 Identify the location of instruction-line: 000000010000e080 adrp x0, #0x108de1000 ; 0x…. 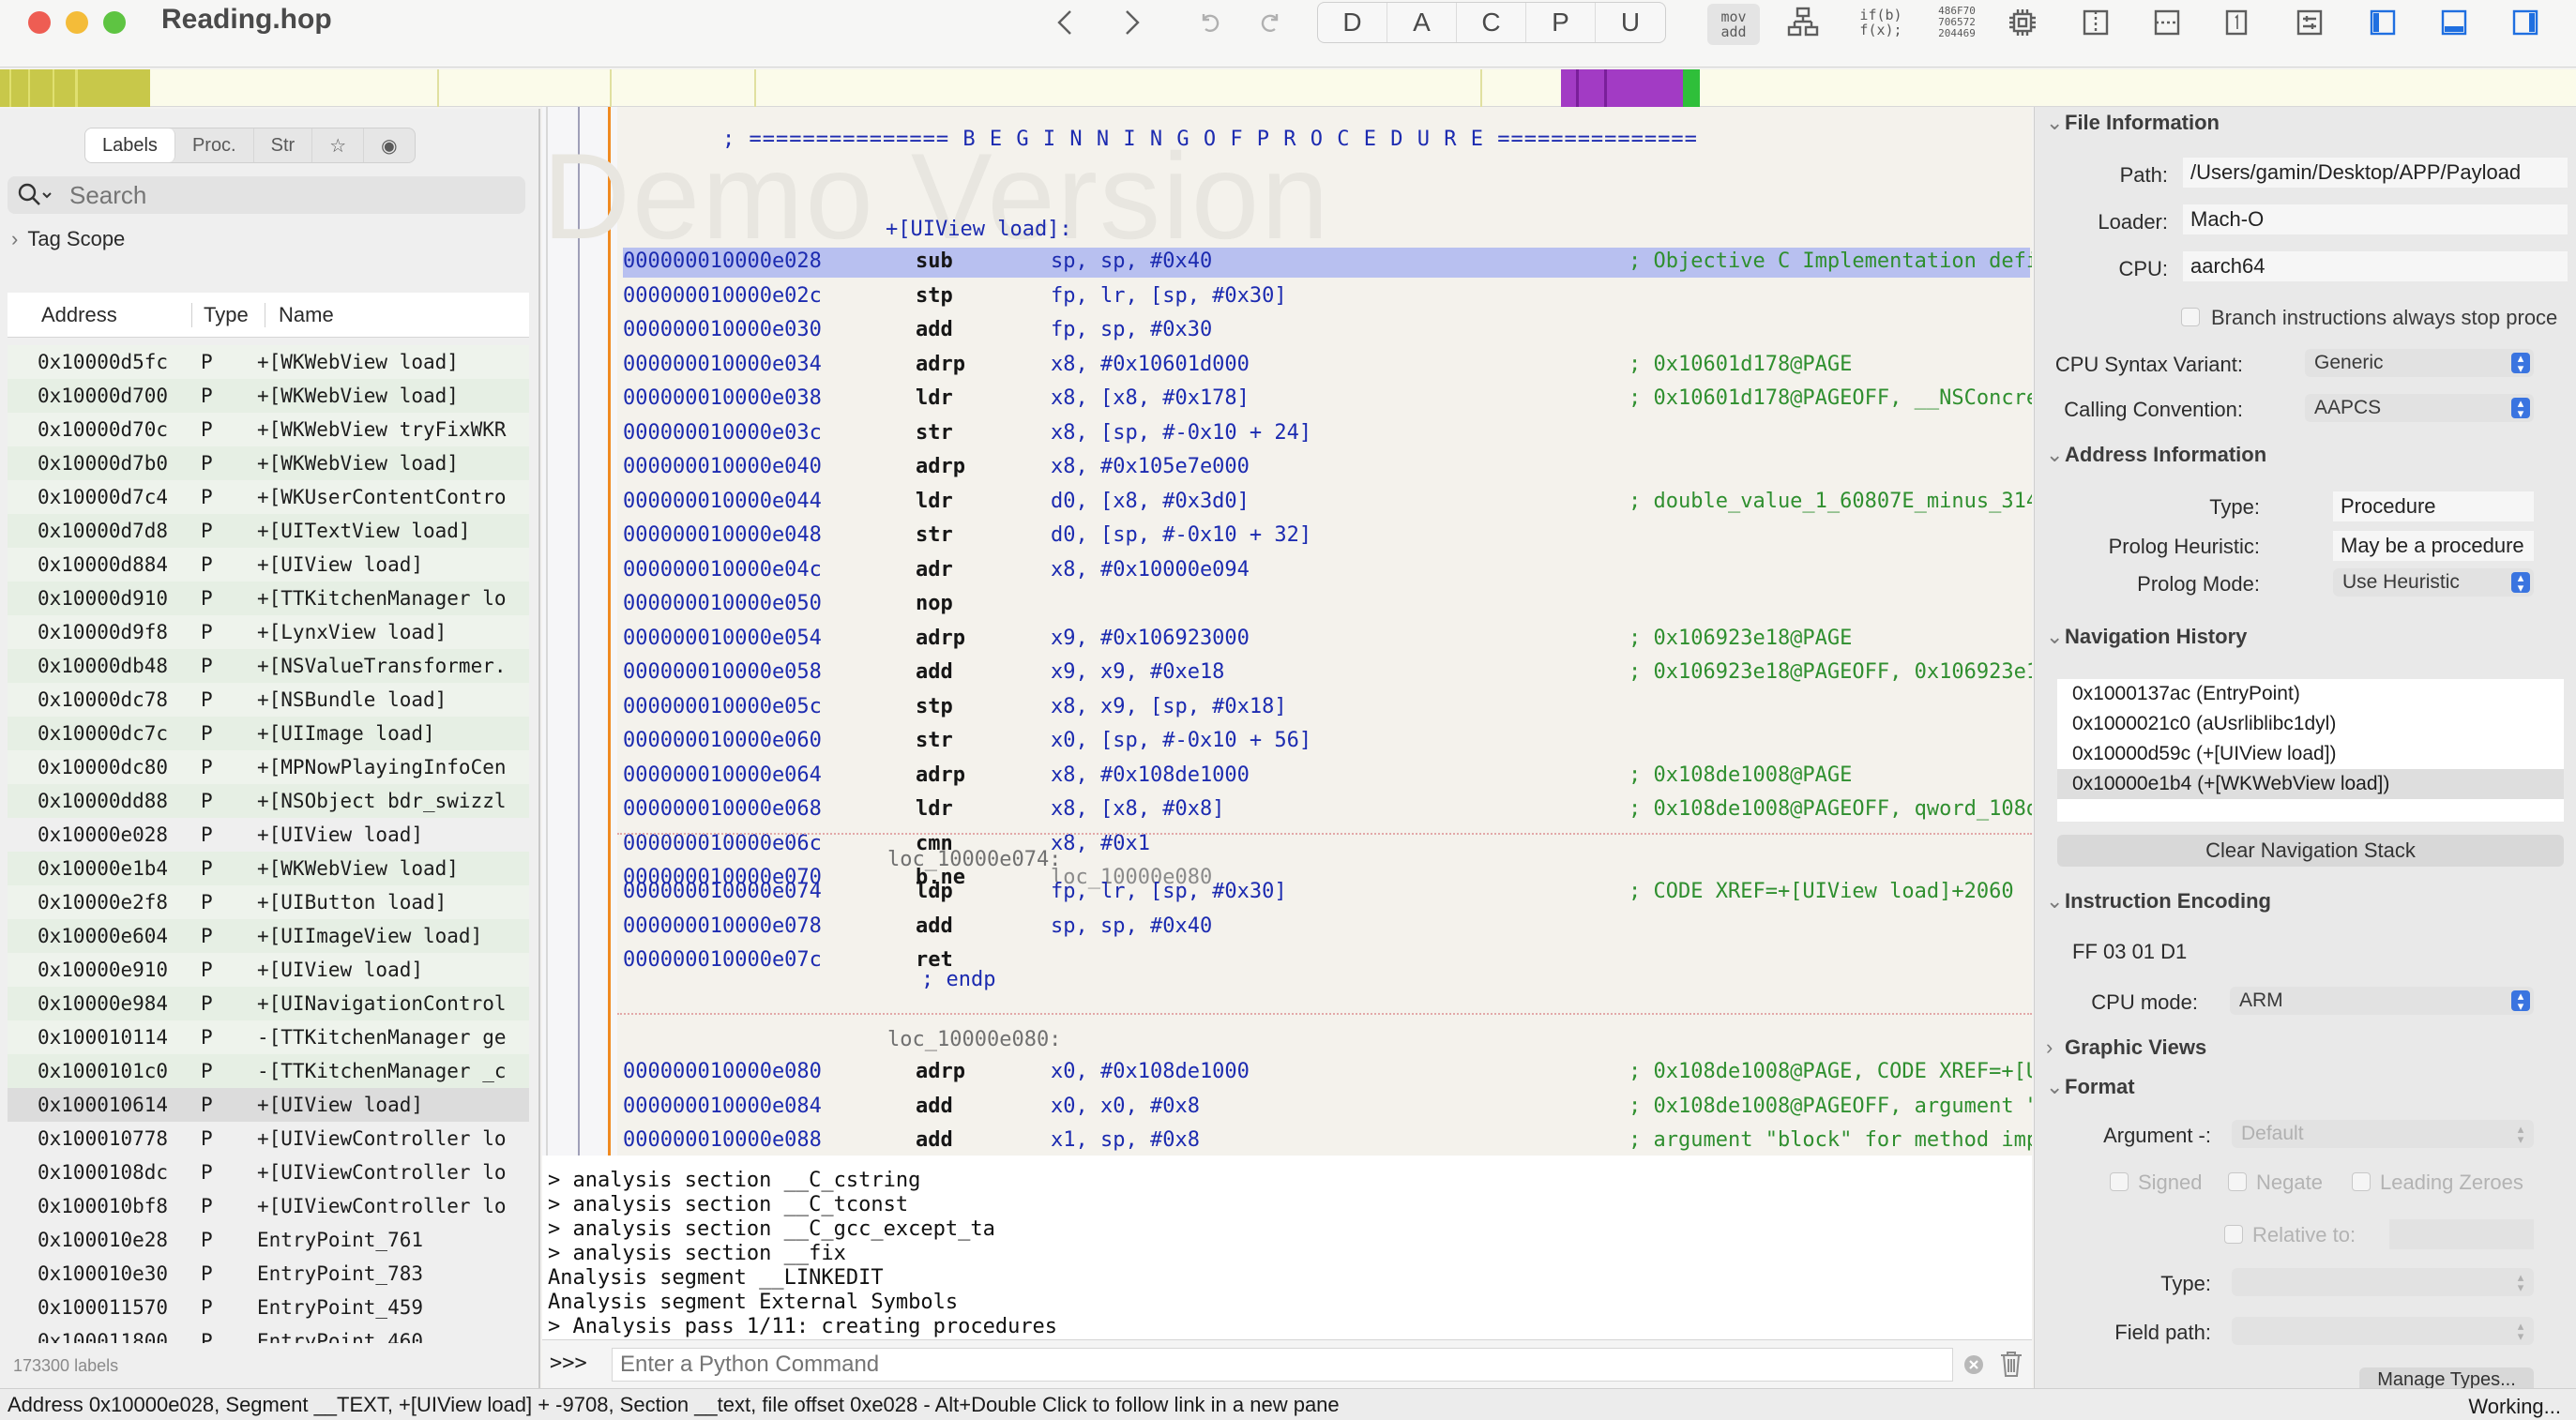
(1327, 1073).